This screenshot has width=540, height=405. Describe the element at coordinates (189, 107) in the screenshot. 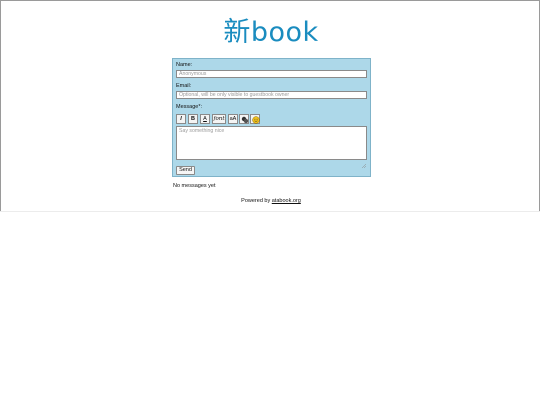

I see `message-label: Message*:` at that location.